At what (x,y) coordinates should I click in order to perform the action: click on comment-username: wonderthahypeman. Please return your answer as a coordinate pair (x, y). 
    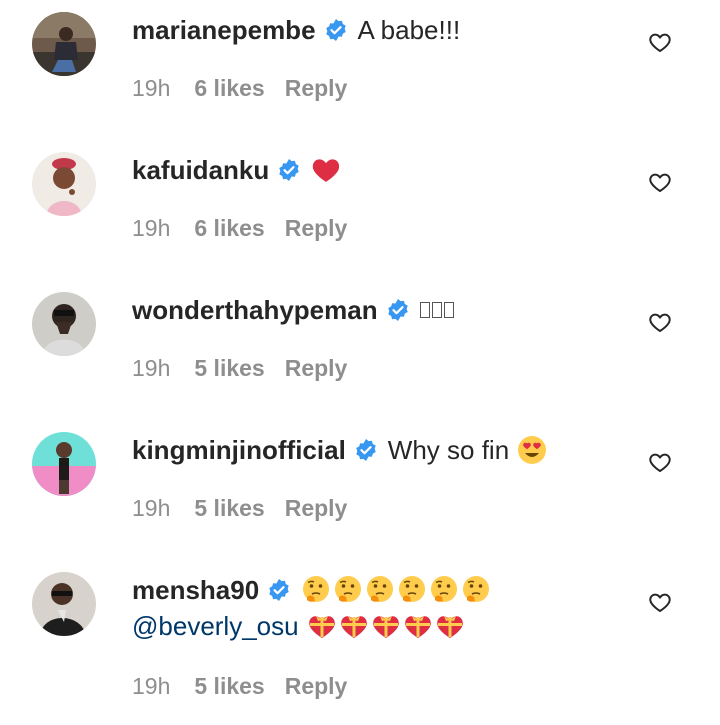
    Looking at the image, I should click on (255, 310).